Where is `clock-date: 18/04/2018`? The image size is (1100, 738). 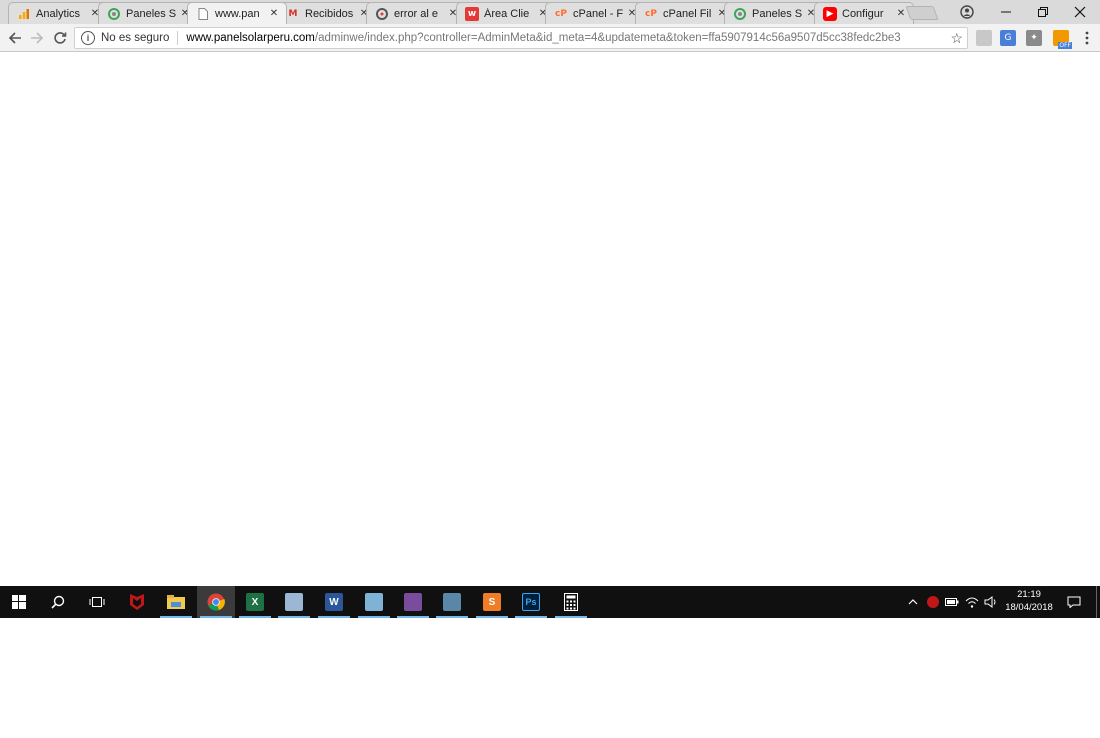
clock-date: 18/04/2018 is located at coordinates (1029, 607).